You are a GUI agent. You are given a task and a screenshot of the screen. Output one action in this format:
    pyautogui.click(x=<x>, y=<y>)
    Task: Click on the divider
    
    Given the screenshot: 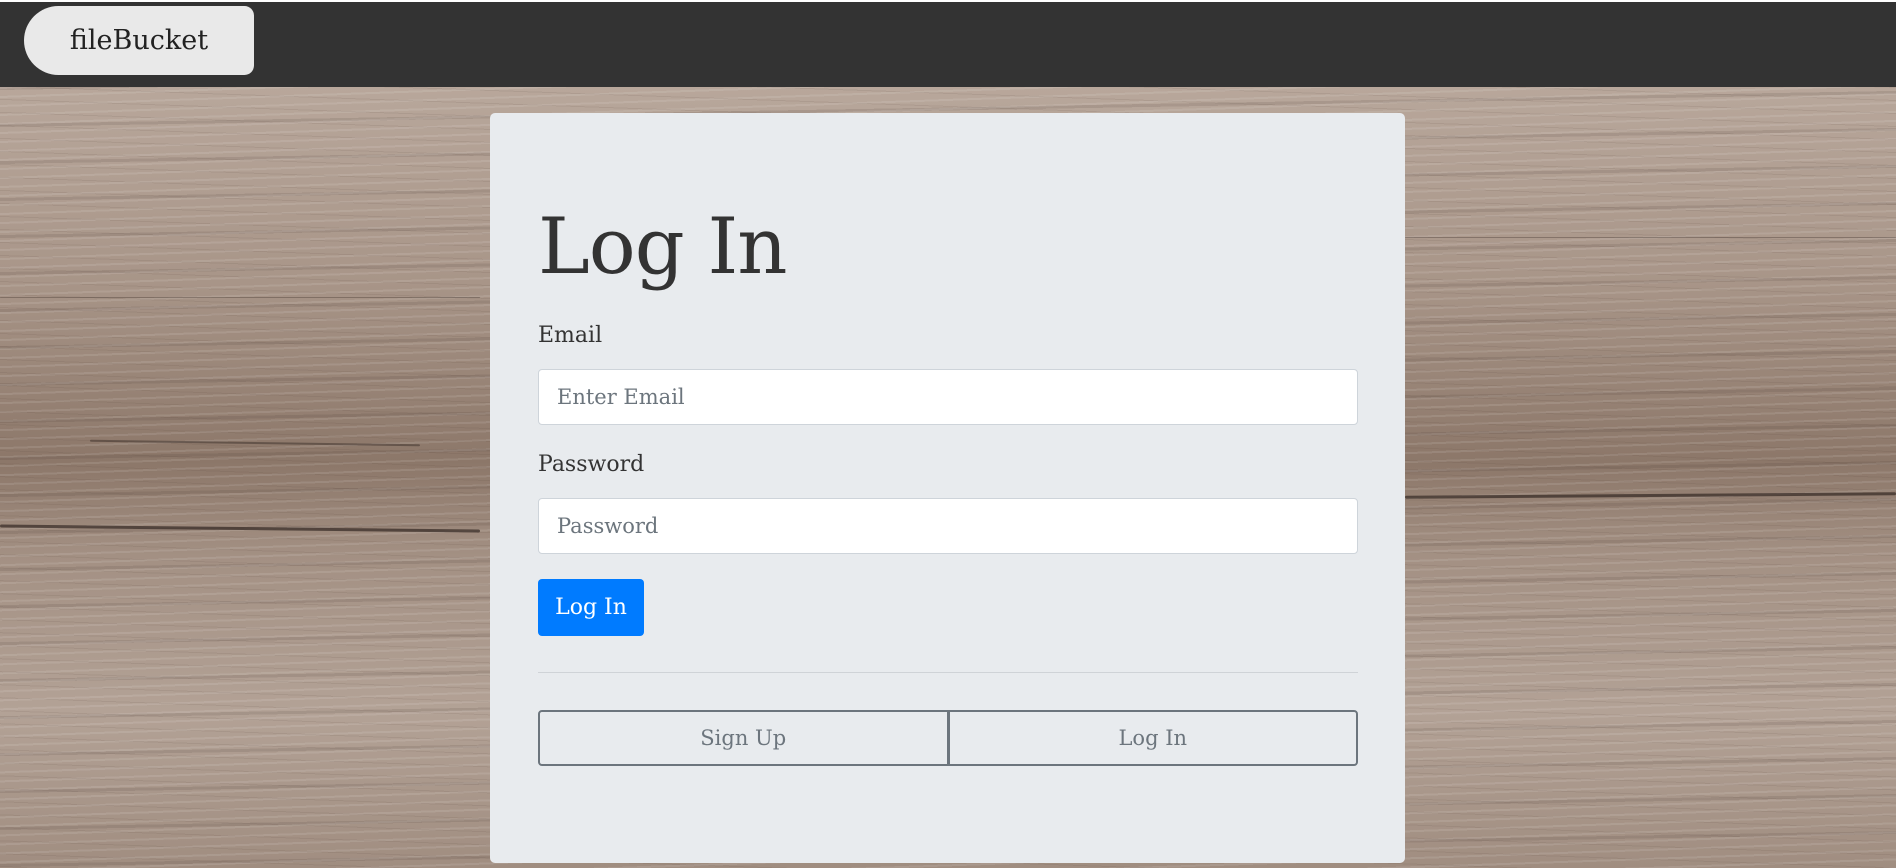 What is the action you would take?
    pyautogui.click(x=948, y=672)
    